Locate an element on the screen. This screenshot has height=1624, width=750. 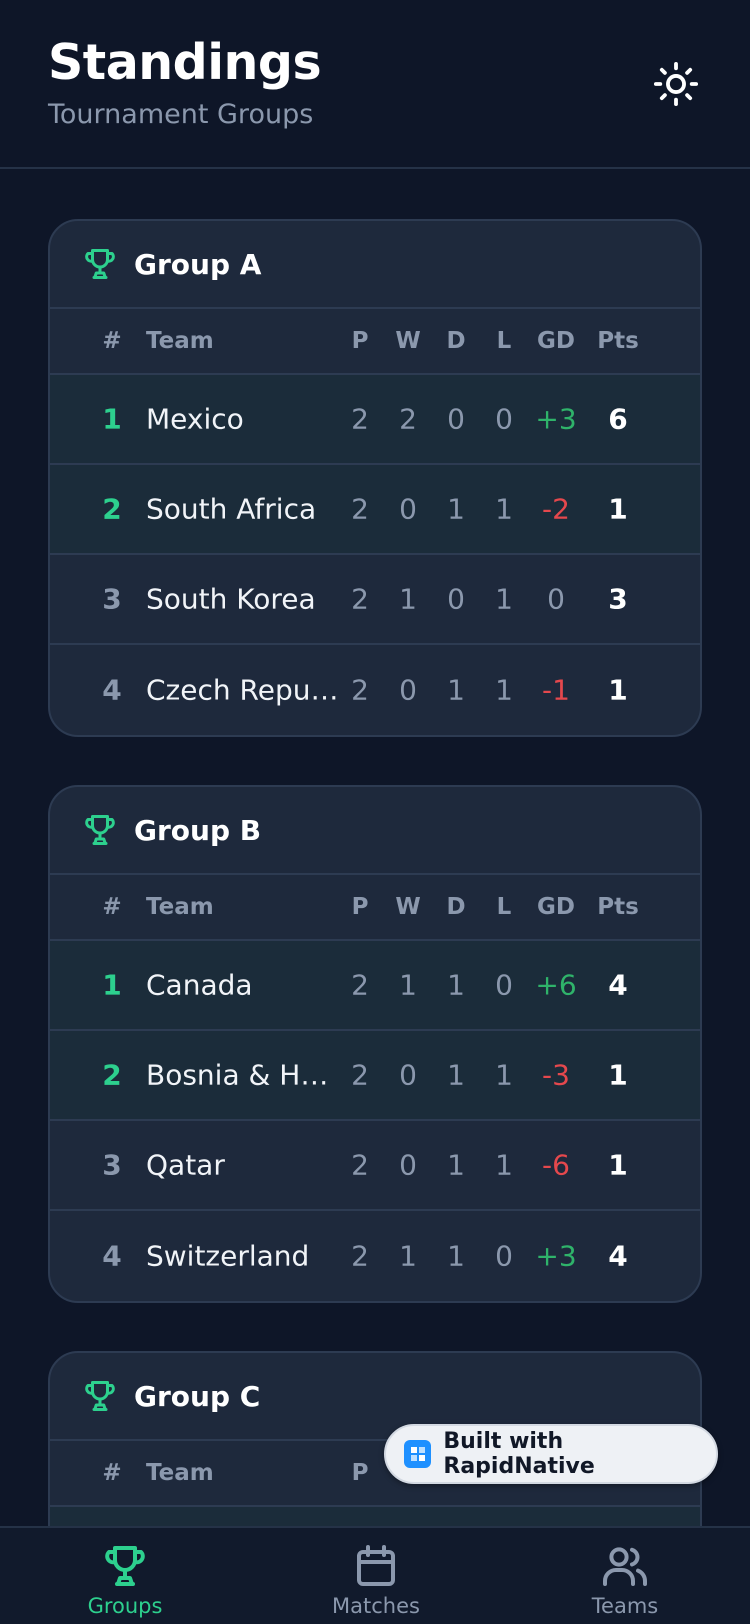
row-team: Qatar is located at coordinates (185, 1165).